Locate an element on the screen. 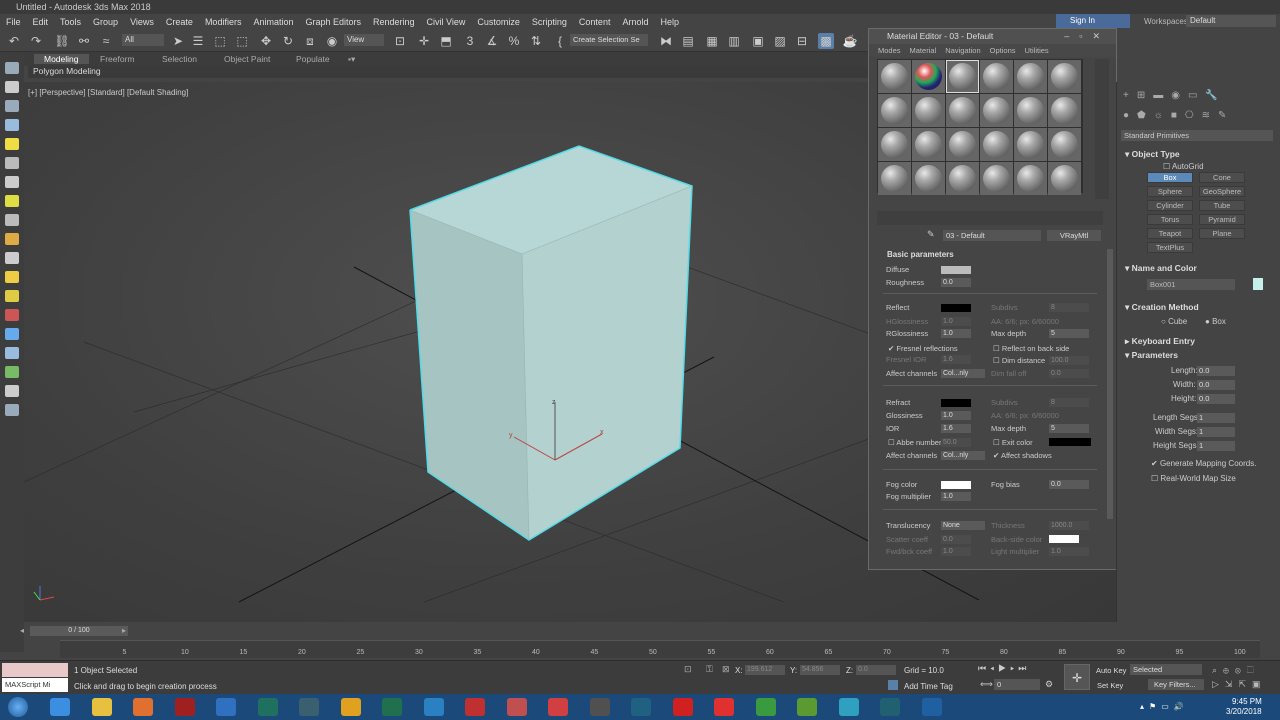 The width and height of the screenshot is (1280, 720). me-menu-options: Options is located at coordinates (1003, 50).